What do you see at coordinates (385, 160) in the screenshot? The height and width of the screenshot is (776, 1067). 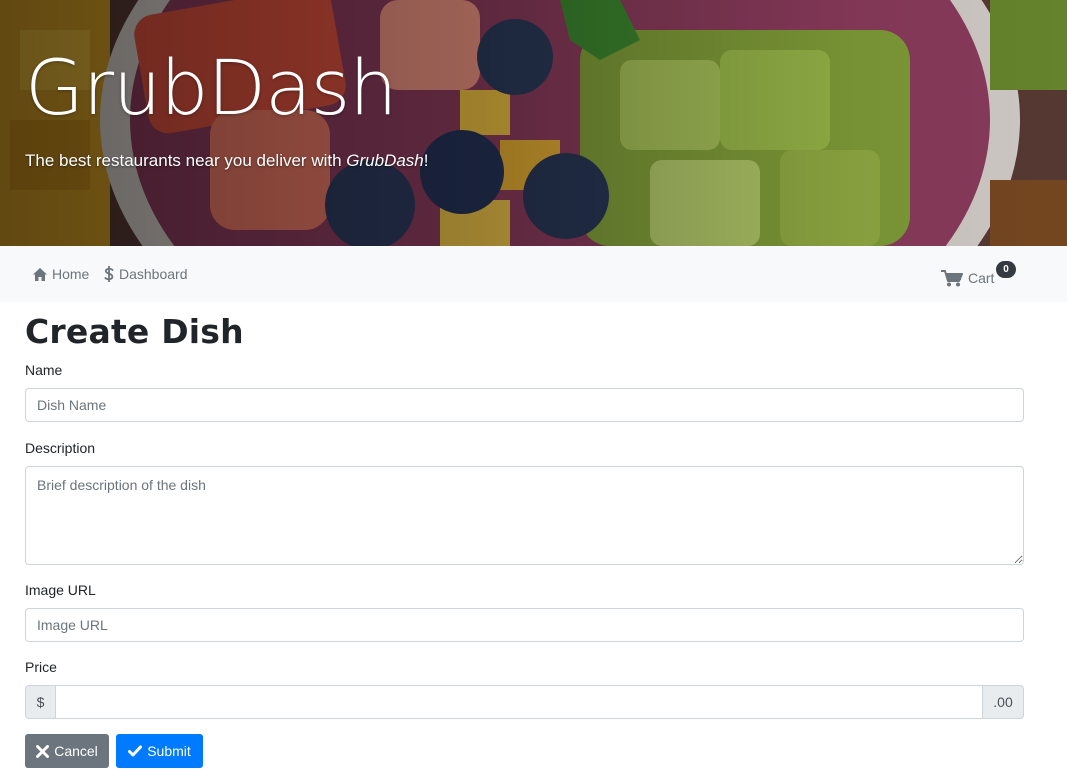 I see `tagline-brand: GrubDash` at bounding box center [385, 160].